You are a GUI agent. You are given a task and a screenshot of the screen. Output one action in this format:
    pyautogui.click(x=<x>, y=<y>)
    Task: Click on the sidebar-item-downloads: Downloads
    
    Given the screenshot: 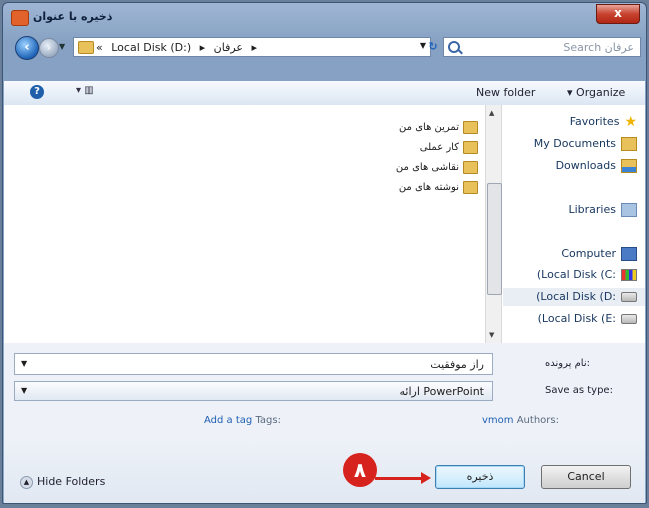 What is the action you would take?
    pyautogui.click(x=596, y=166)
    